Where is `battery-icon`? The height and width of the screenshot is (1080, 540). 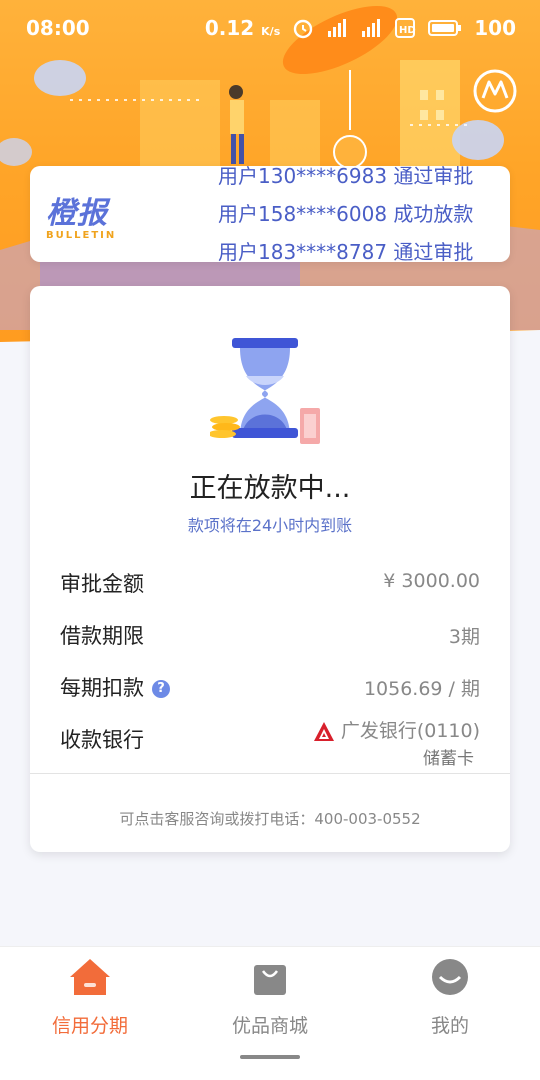
battery-icon is located at coordinates (445, 28).